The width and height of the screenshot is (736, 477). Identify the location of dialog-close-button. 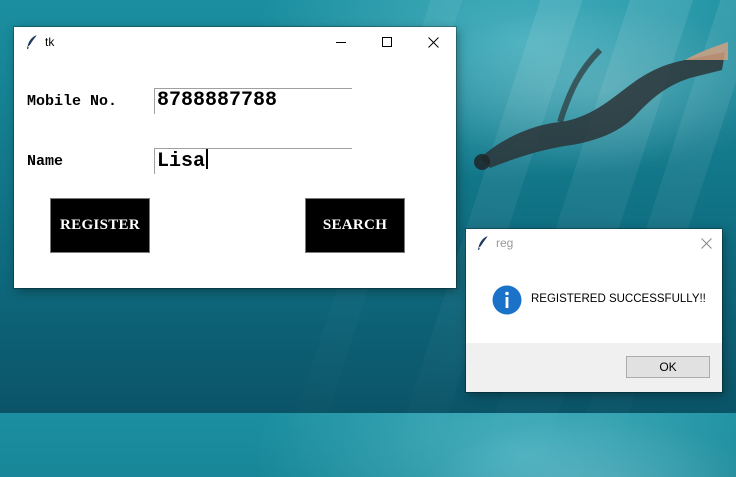
(706, 243).